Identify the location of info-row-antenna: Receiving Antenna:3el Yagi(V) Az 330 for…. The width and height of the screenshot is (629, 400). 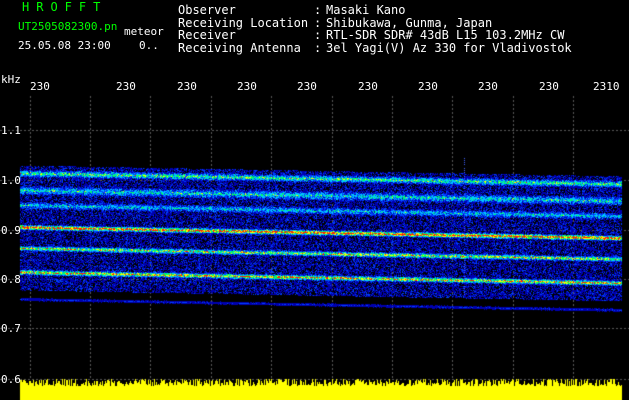
(375, 47).